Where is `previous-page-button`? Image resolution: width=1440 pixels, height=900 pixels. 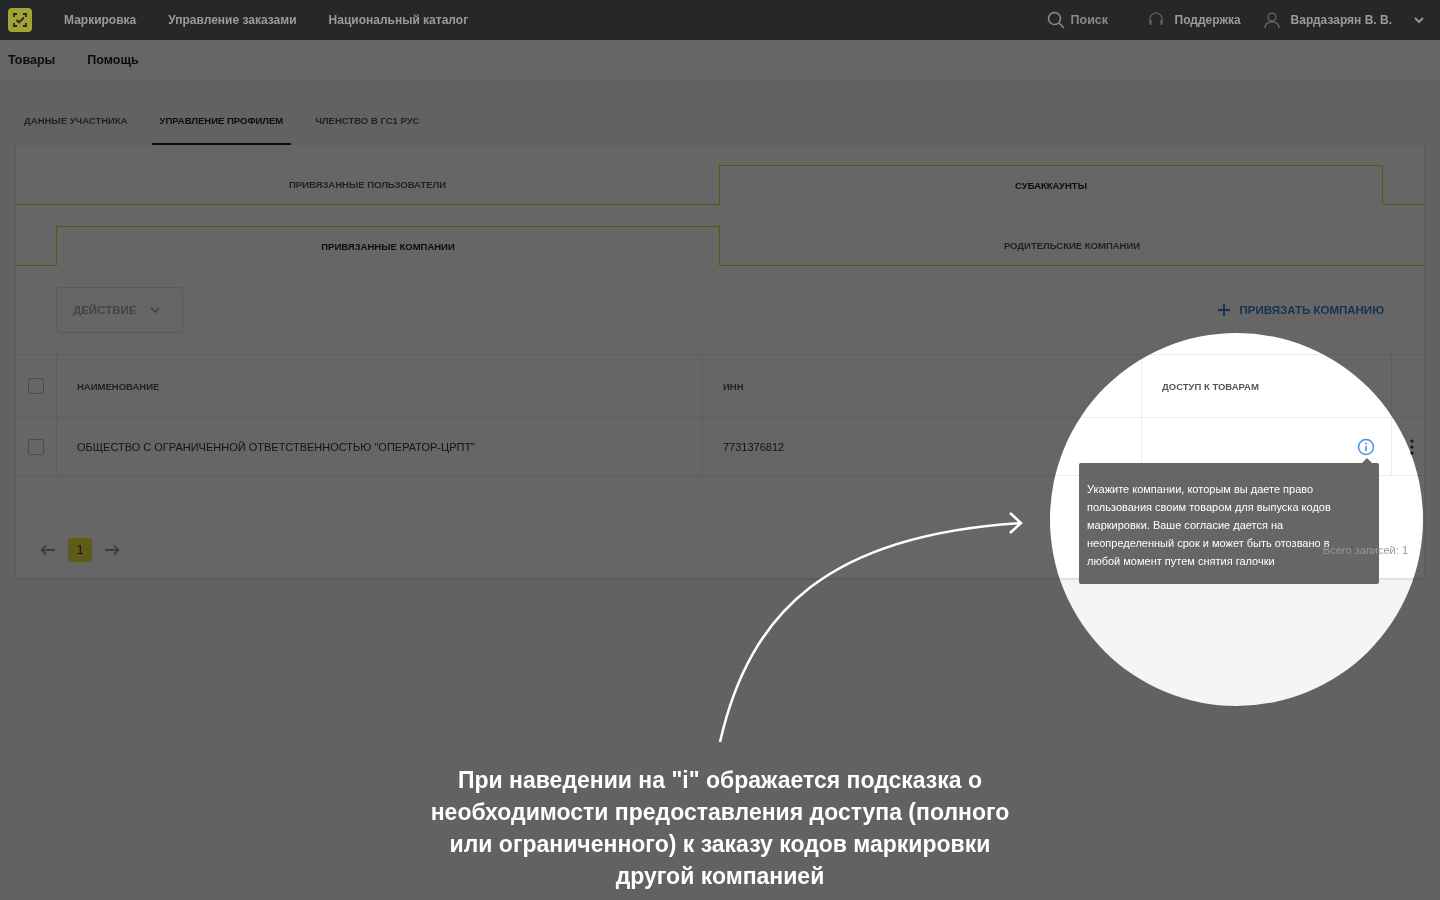
previous-page-button is located at coordinates (48, 550).